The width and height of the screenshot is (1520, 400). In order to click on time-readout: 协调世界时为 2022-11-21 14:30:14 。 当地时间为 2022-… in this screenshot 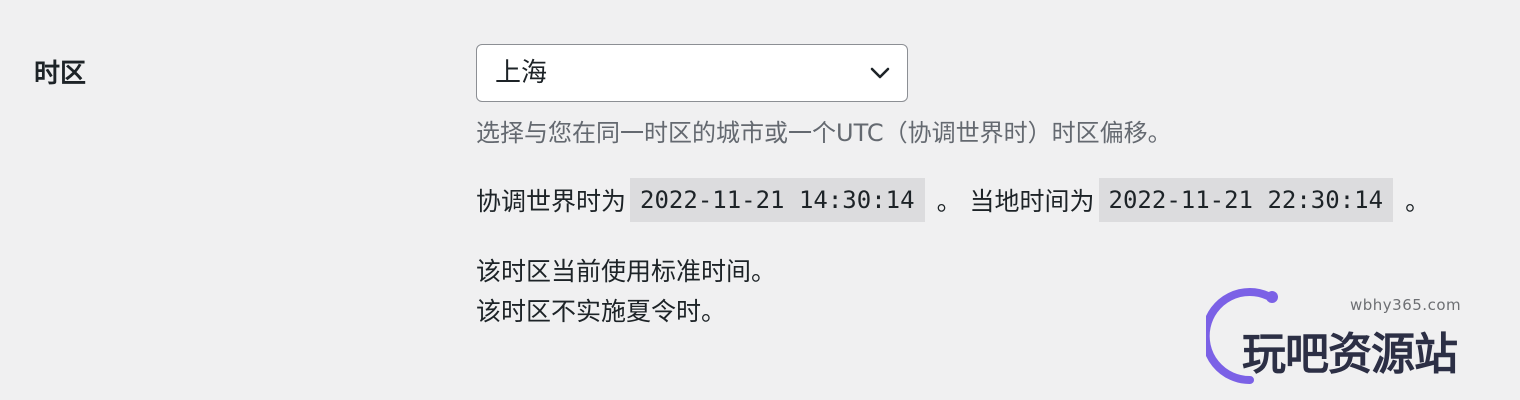, I will do `click(953, 200)`.